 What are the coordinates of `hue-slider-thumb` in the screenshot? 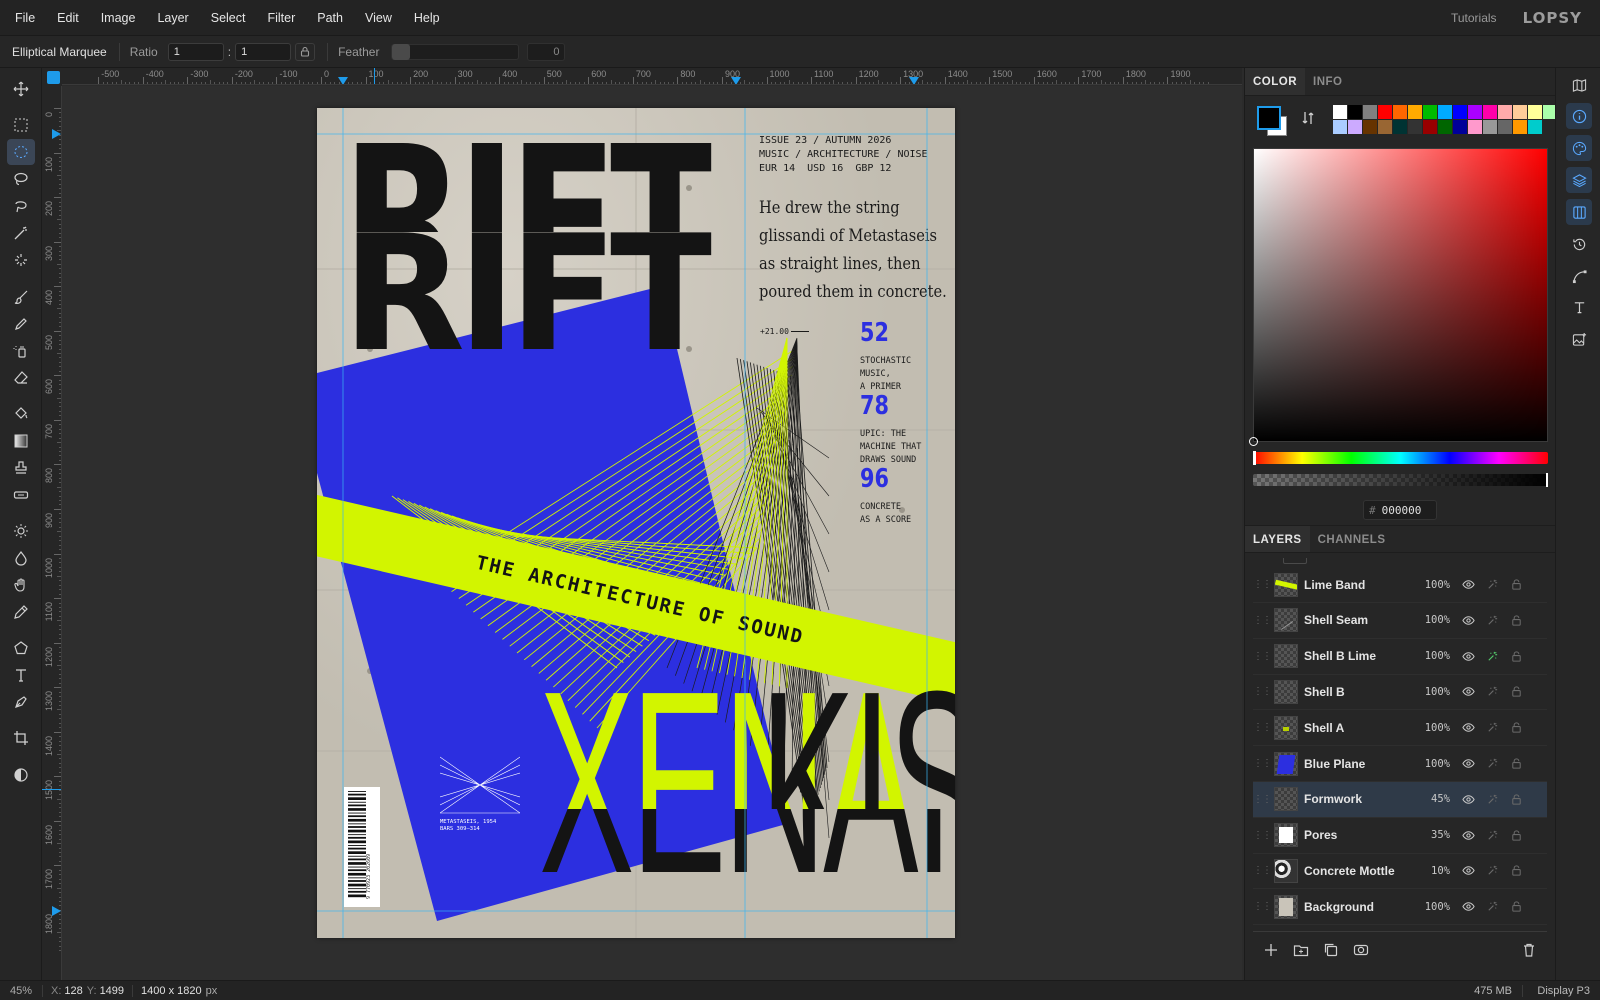 It's located at (1254, 458).